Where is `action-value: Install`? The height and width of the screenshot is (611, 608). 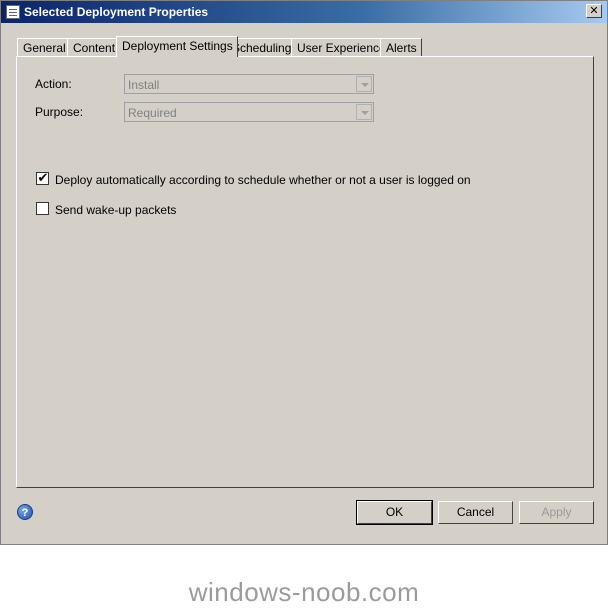
action-value: Install is located at coordinates (144, 85).